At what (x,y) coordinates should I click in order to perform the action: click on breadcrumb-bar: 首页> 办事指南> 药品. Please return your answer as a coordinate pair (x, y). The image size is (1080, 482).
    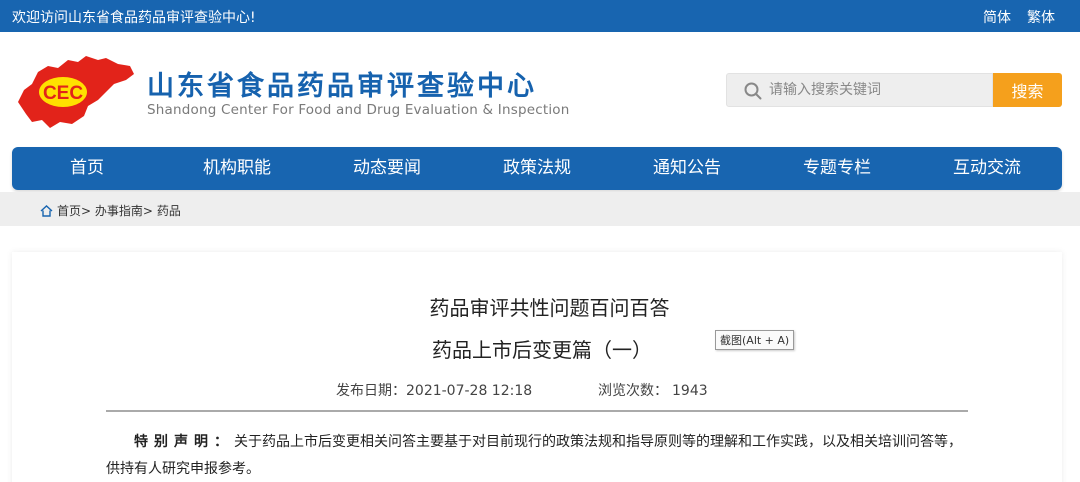
    Looking at the image, I should click on (540, 209).